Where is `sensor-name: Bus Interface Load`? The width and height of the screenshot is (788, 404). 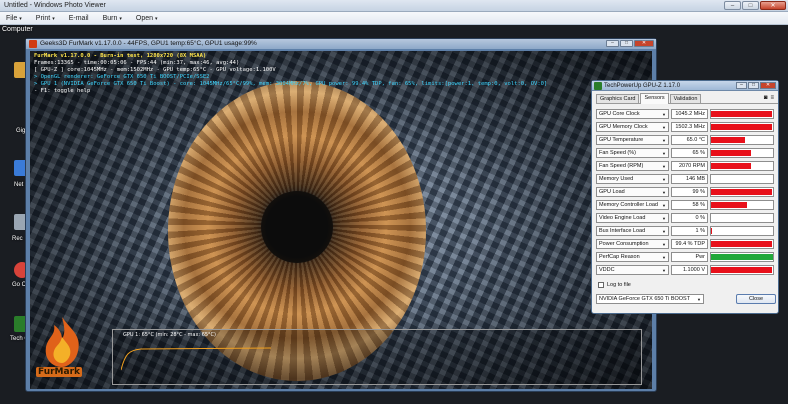
sensor-name: Bus Interface Load is located at coordinates (622, 230).